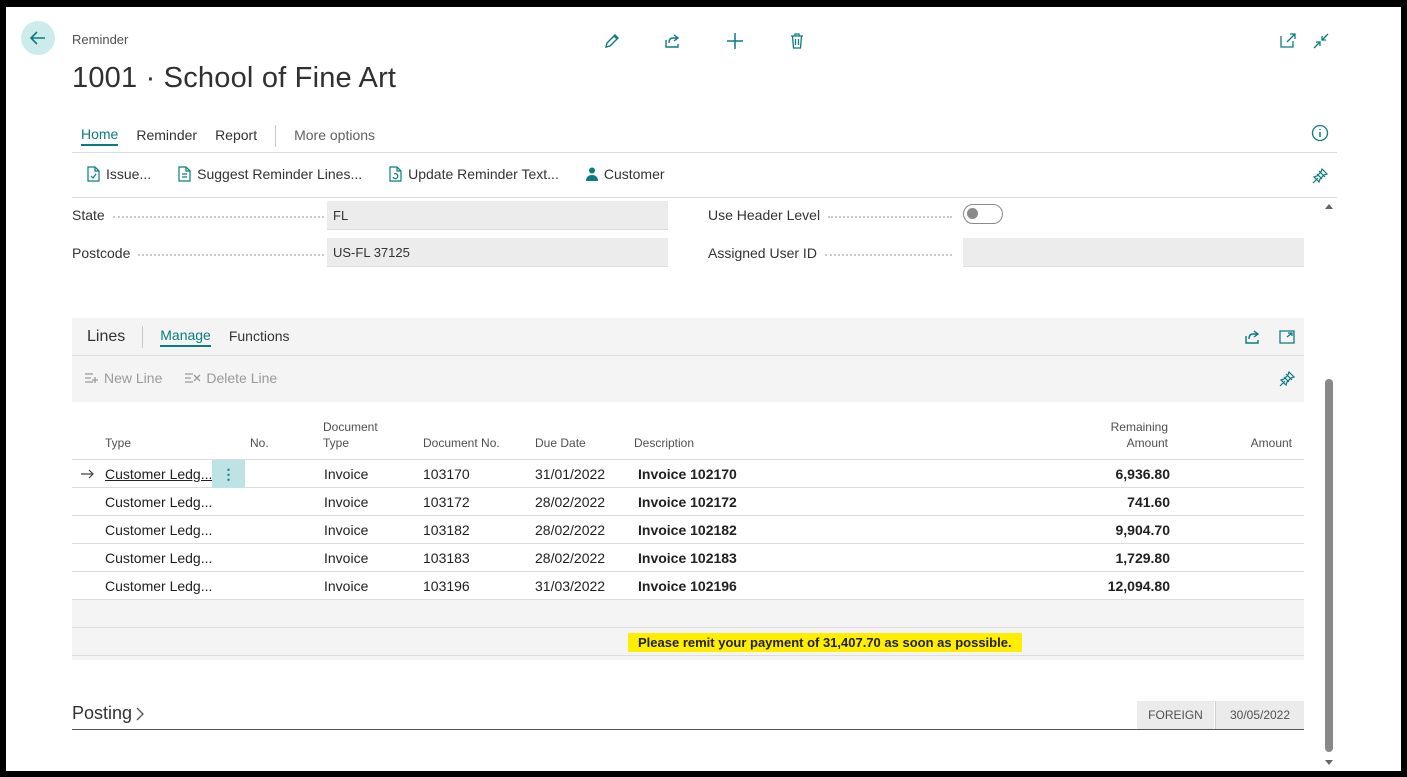 The width and height of the screenshot is (1407, 777). I want to click on cell-due-date: 31/01/2022, so click(570, 474).